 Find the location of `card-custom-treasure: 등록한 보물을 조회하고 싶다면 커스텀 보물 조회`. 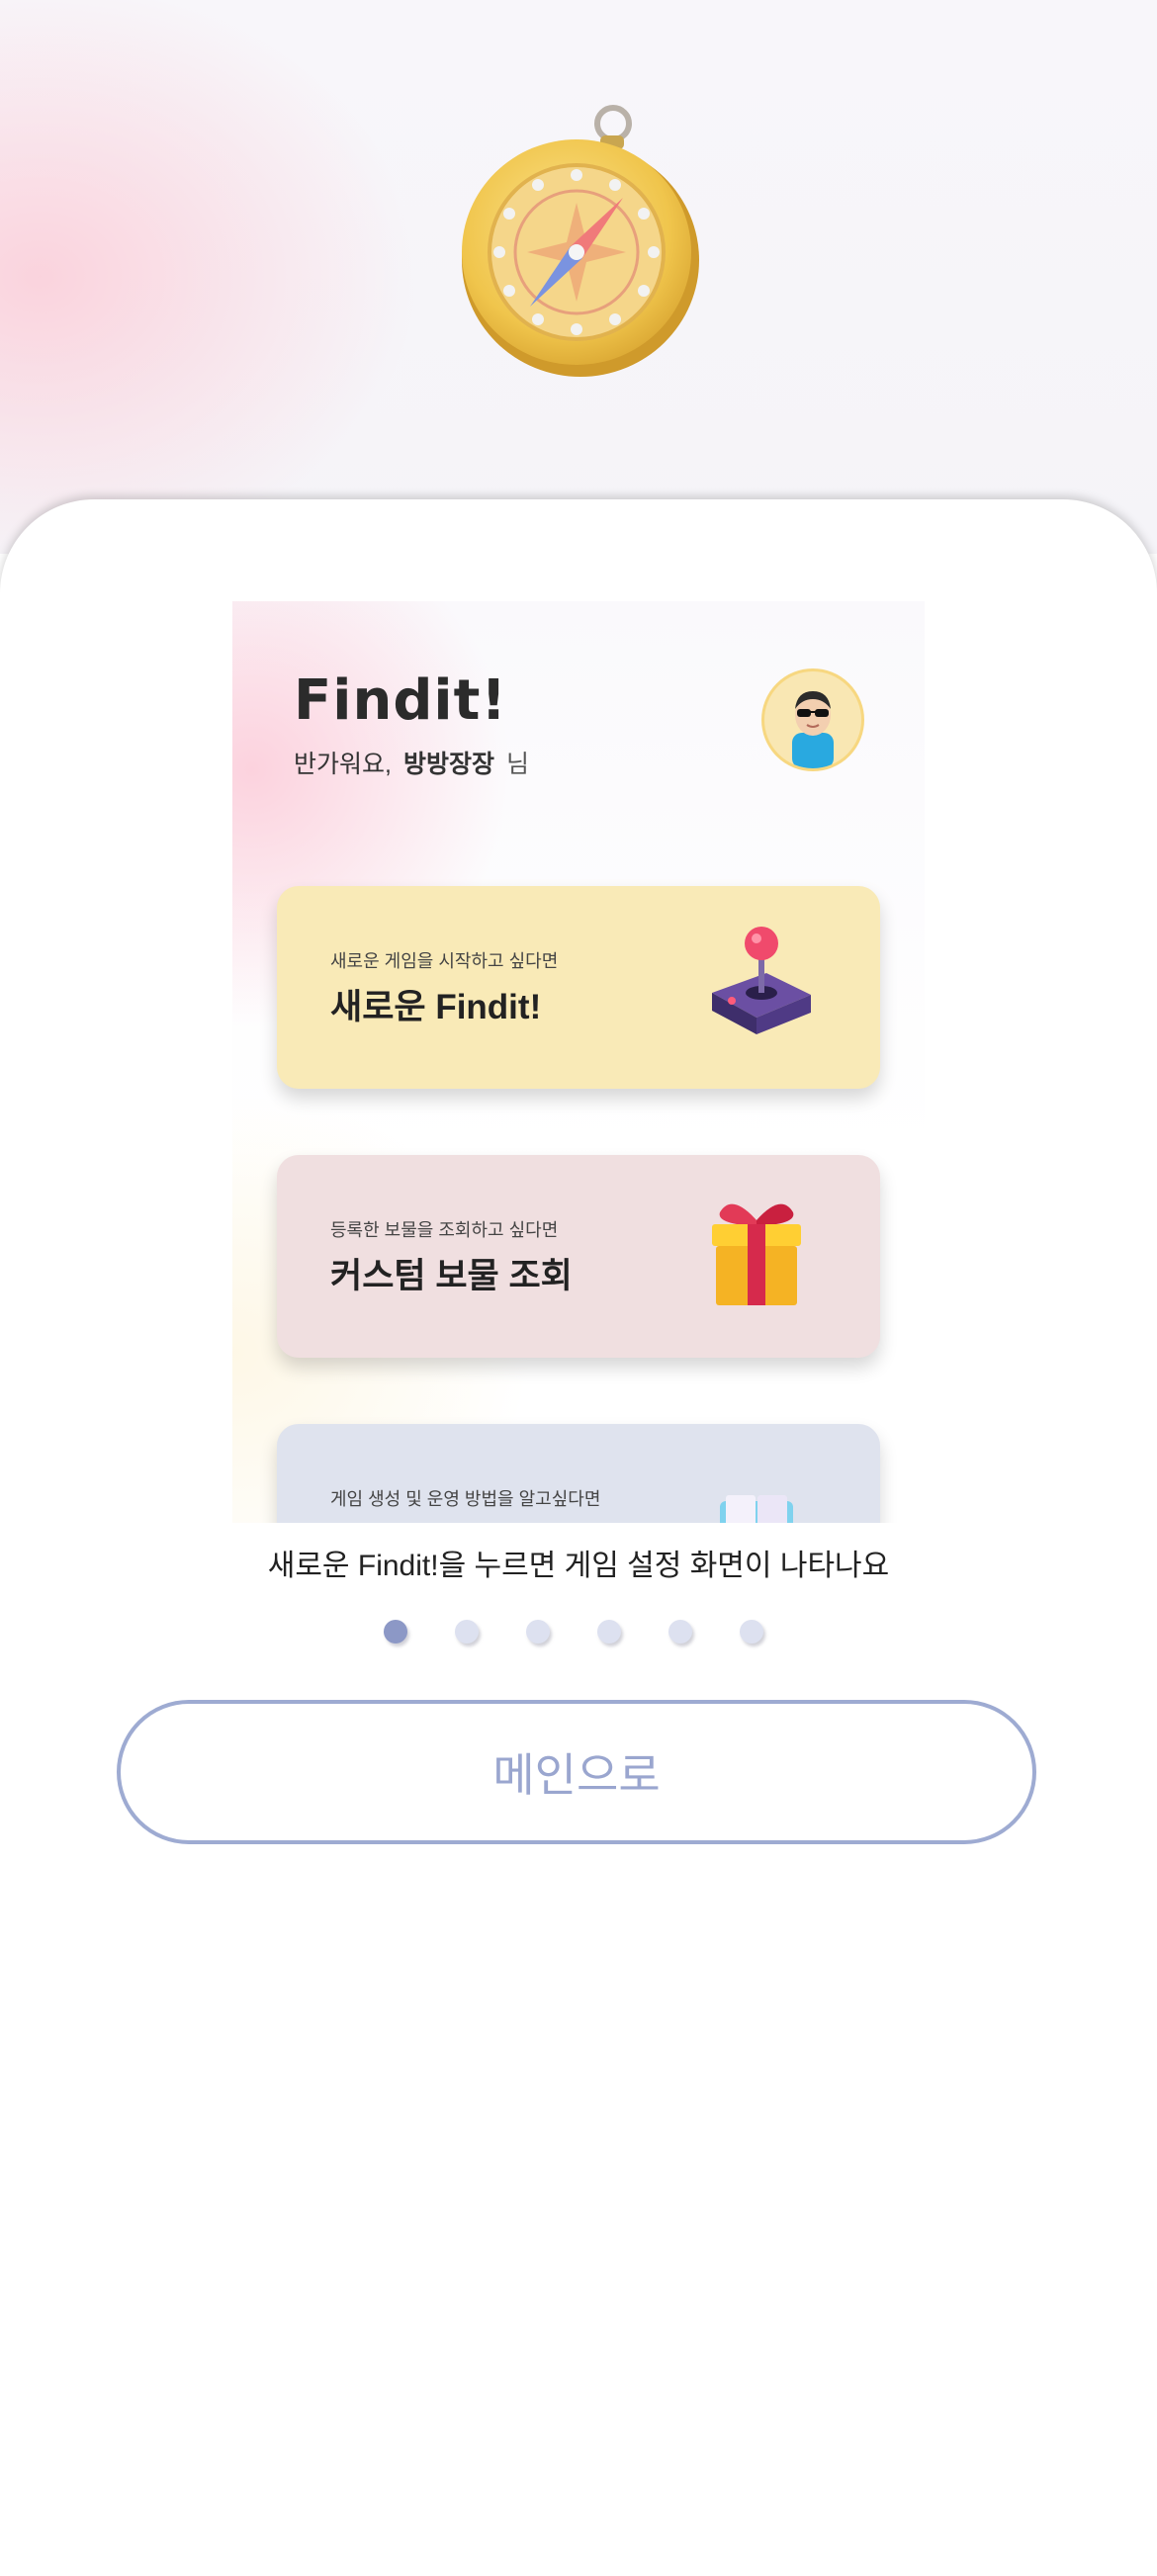

card-custom-treasure: 등록한 보물을 조회하고 싶다면 커스텀 보물 조회 is located at coordinates (578, 1256).